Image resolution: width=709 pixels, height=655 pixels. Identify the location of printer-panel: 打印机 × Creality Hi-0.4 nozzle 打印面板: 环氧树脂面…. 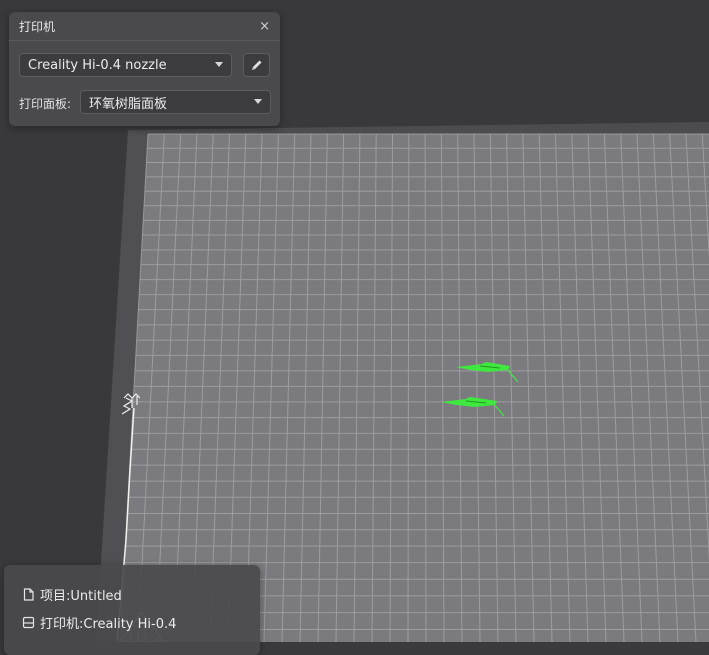
(144, 69).